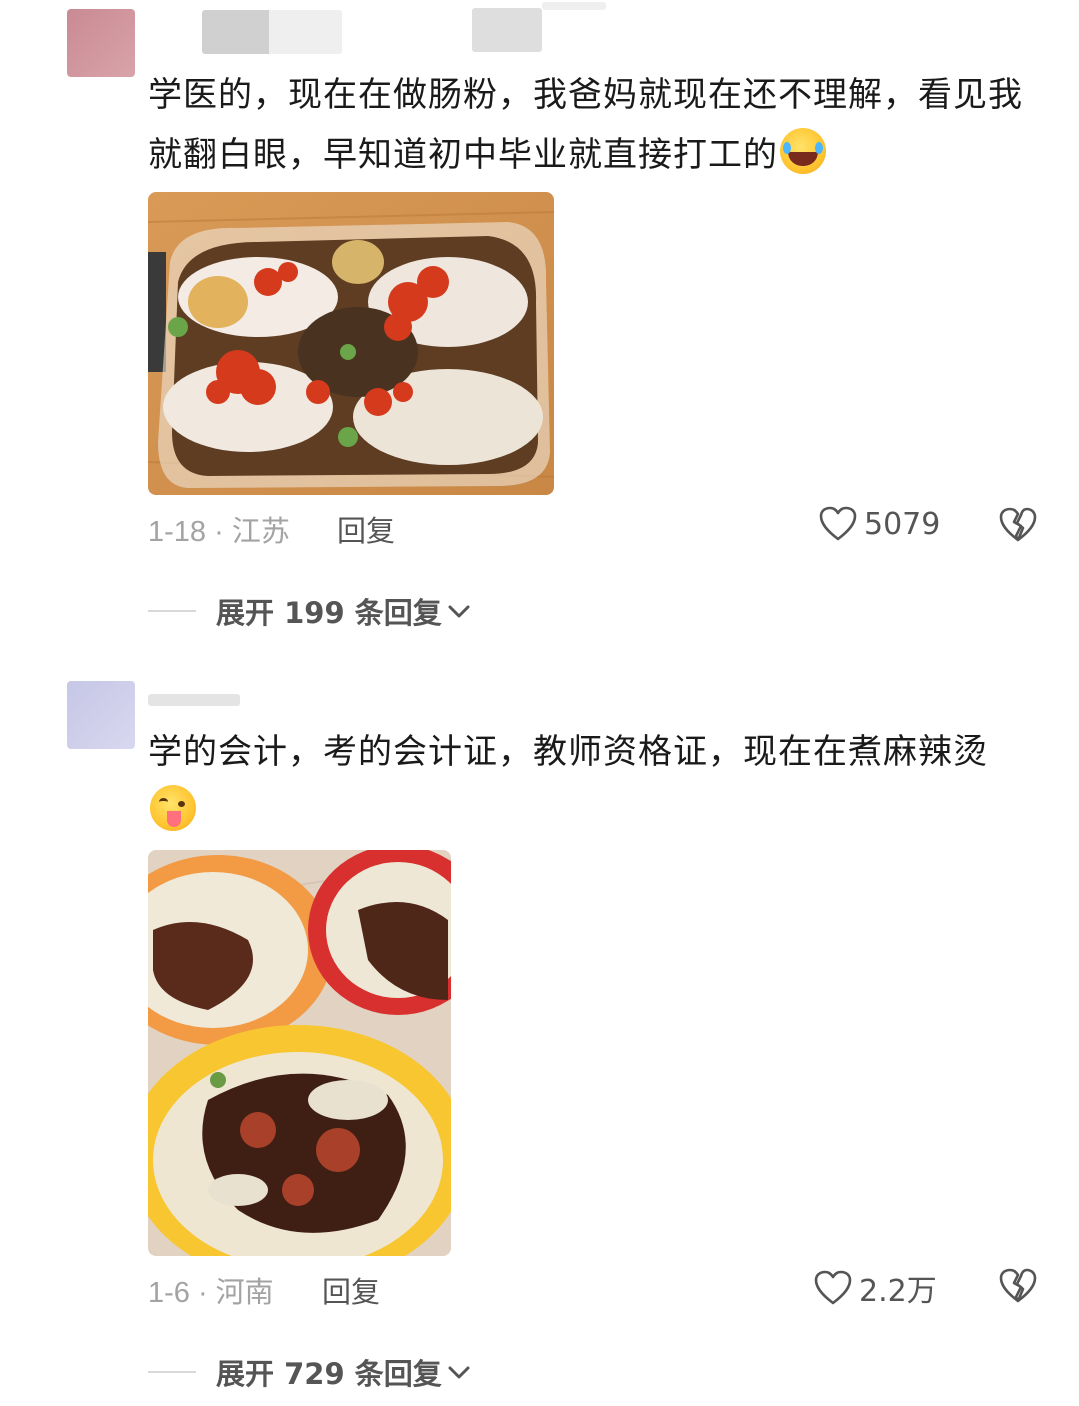 The width and height of the screenshot is (1079, 1406). Describe the element at coordinates (173, 808) in the screenshot. I see `winking-tongue-emoji` at that location.